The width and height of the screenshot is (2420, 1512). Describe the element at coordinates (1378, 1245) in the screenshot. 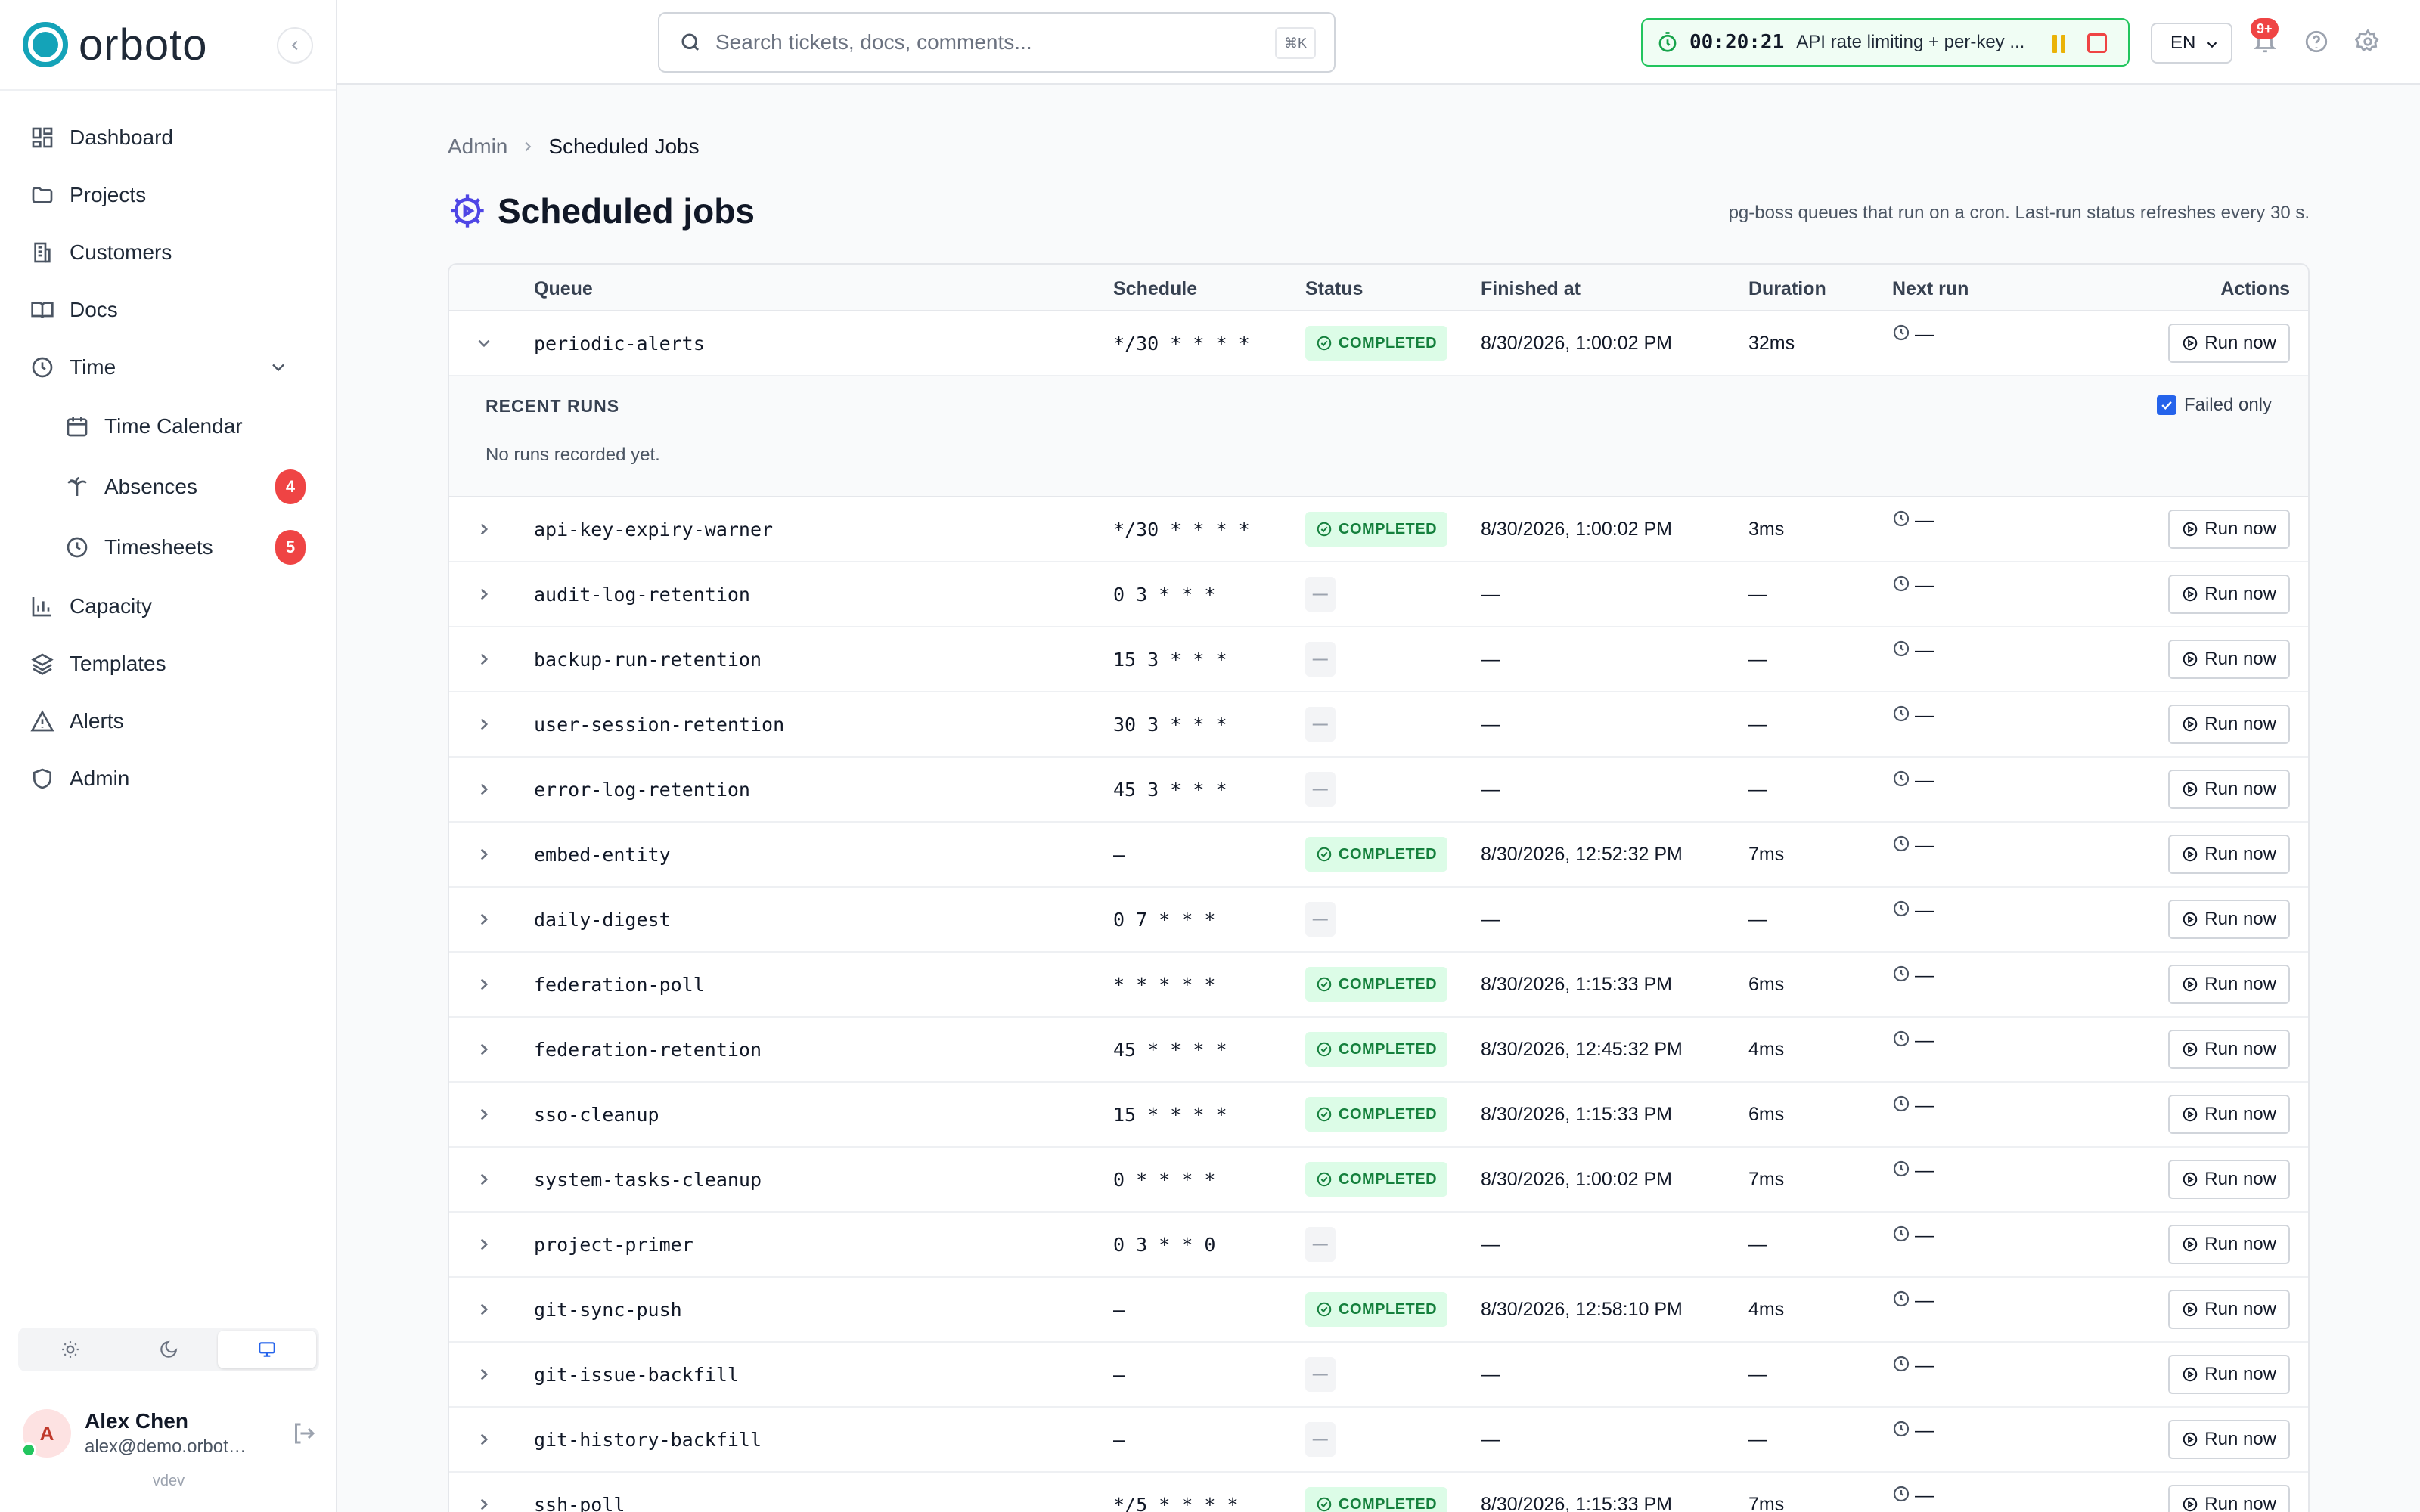

I see `table-row: project-primer 0 3 * * 0 — — — — Run now` at that location.